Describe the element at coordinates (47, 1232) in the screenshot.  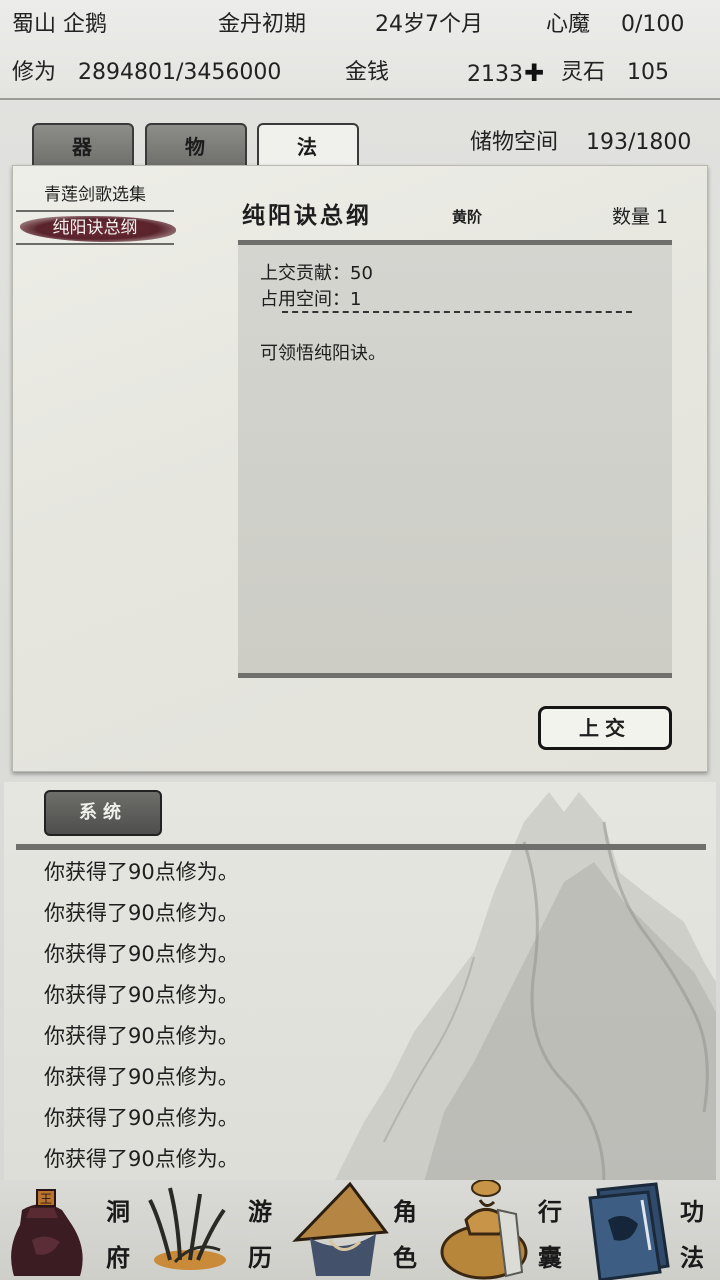
I see `seal-pouch-icon: 王` at that location.